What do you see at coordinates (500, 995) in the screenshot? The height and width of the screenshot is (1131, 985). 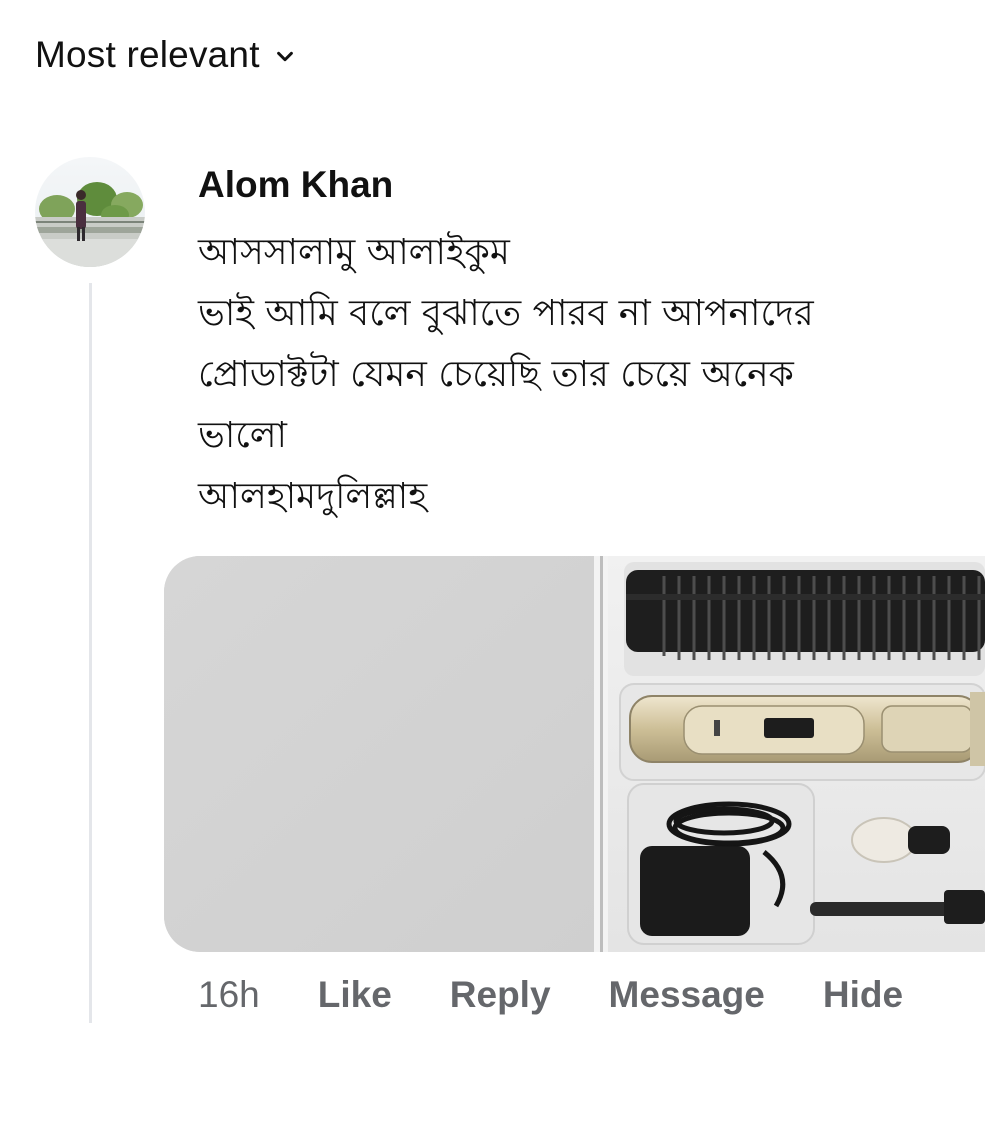 I see `reply-button: Reply` at bounding box center [500, 995].